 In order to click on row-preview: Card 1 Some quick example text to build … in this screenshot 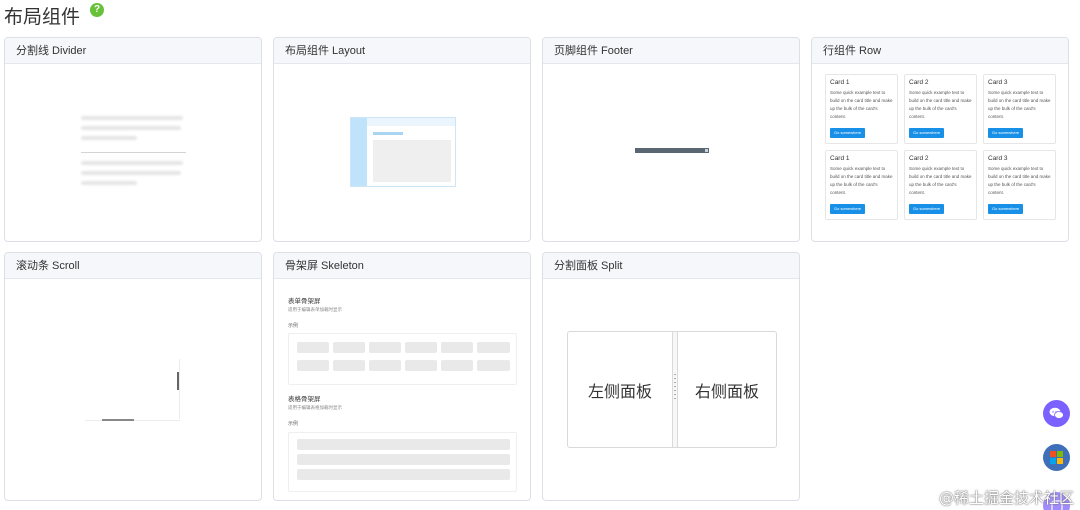, I will do `click(940, 152)`.